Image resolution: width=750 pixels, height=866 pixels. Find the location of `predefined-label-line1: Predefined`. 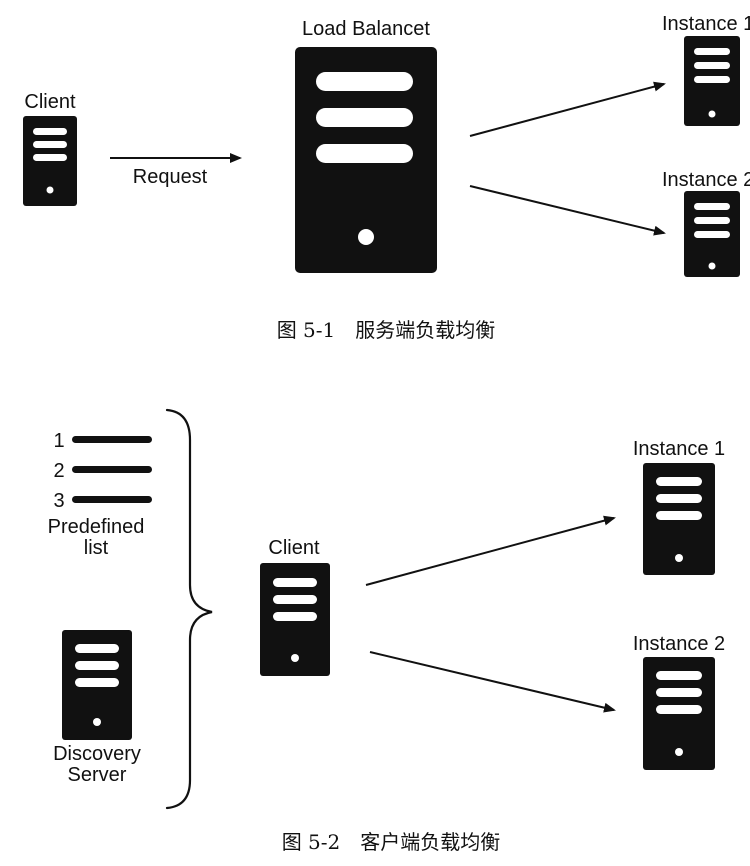

predefined-label-line1: Predefined is located at coordinates (96, 527).